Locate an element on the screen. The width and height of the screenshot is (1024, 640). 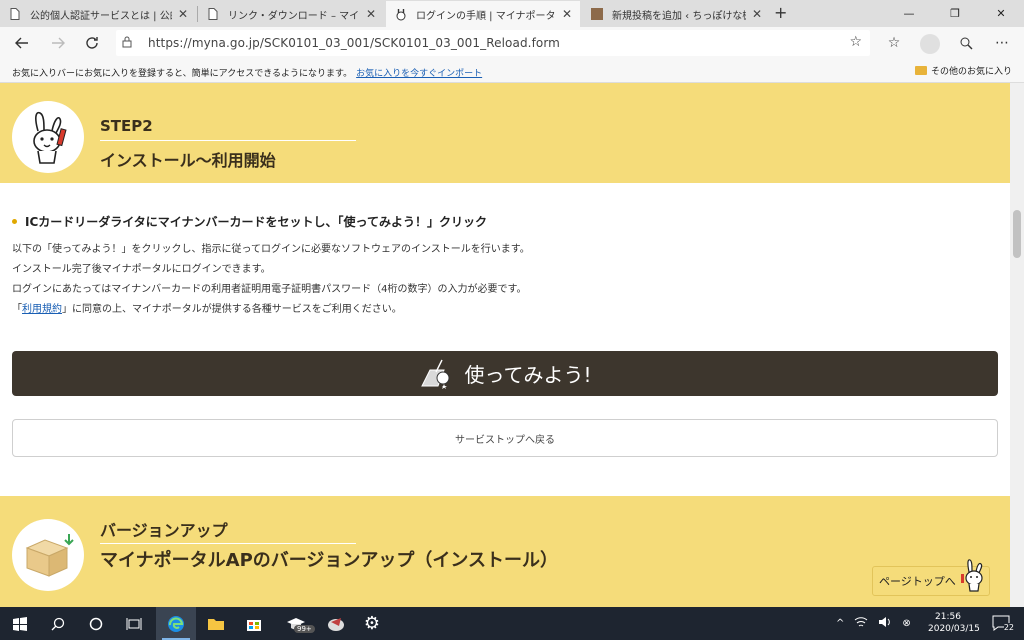
forward-button is located at coordinates (58, 43).